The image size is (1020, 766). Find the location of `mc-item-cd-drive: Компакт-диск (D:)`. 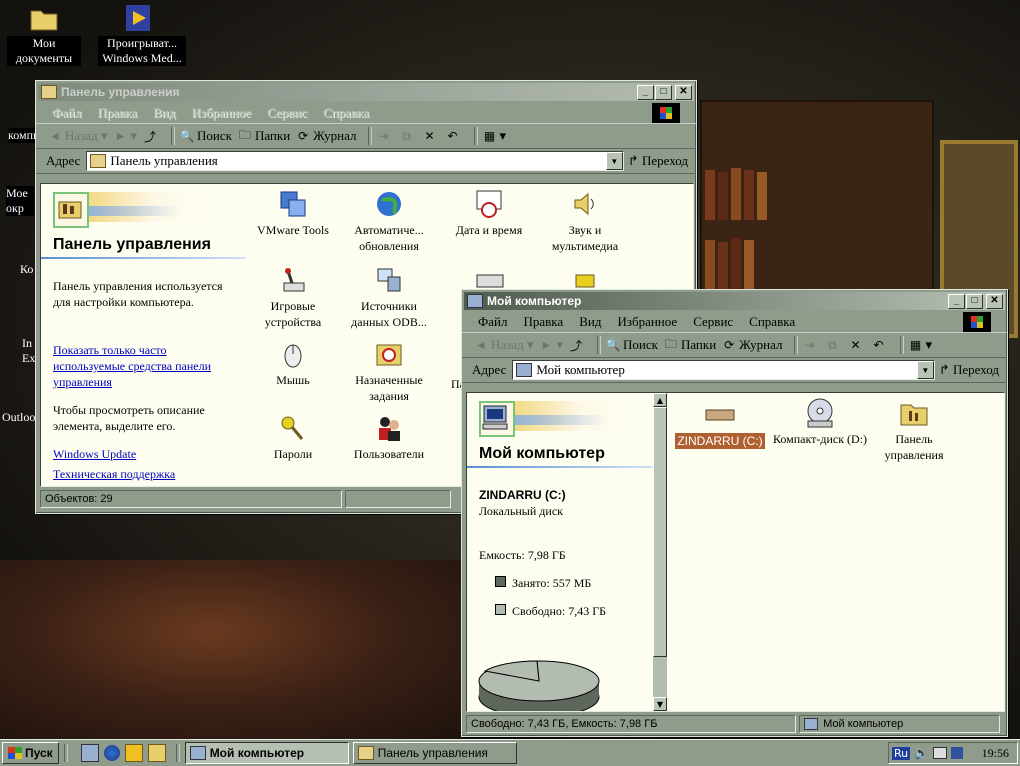

mc-item-cd-drive: Компакт-диск (D:) is located at coordinates (820, 422).